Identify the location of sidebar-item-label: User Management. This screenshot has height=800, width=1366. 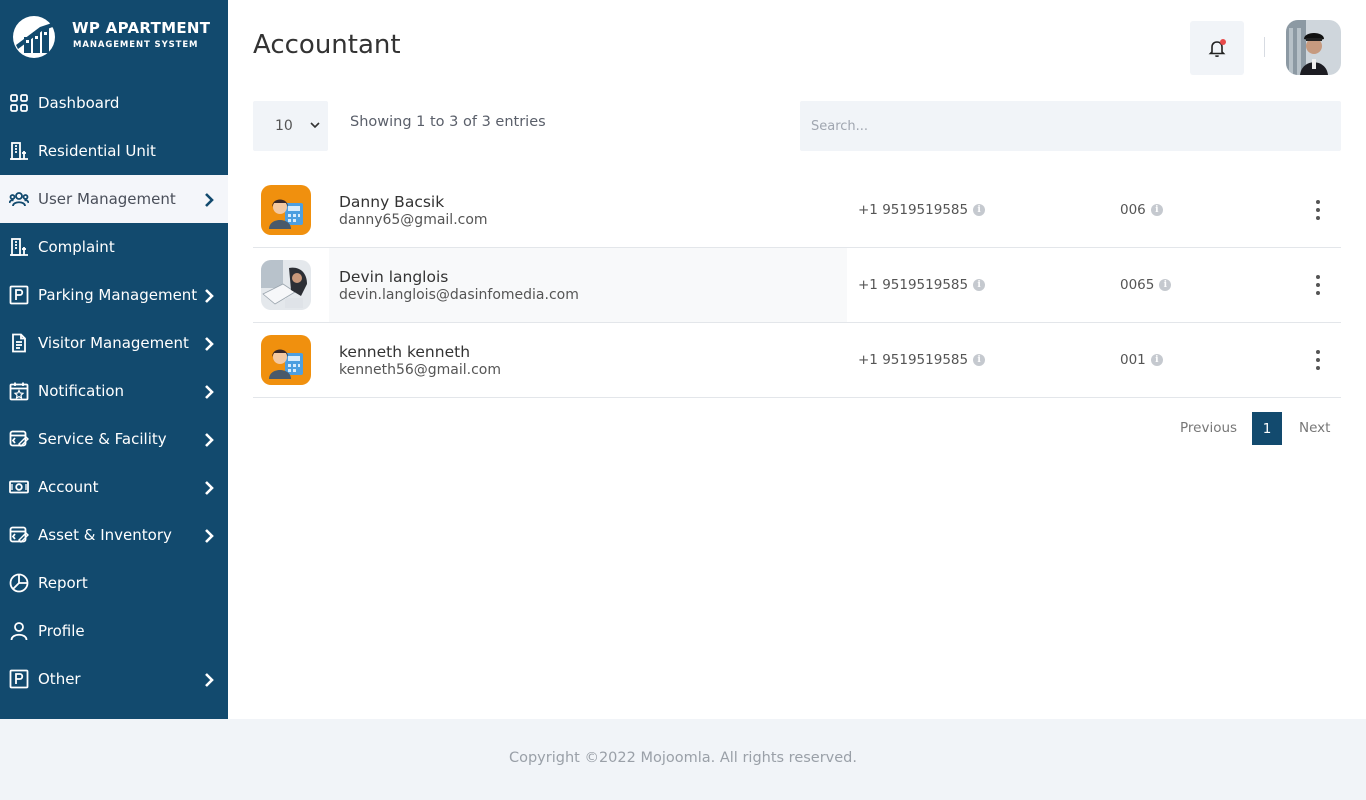
(107, 199).